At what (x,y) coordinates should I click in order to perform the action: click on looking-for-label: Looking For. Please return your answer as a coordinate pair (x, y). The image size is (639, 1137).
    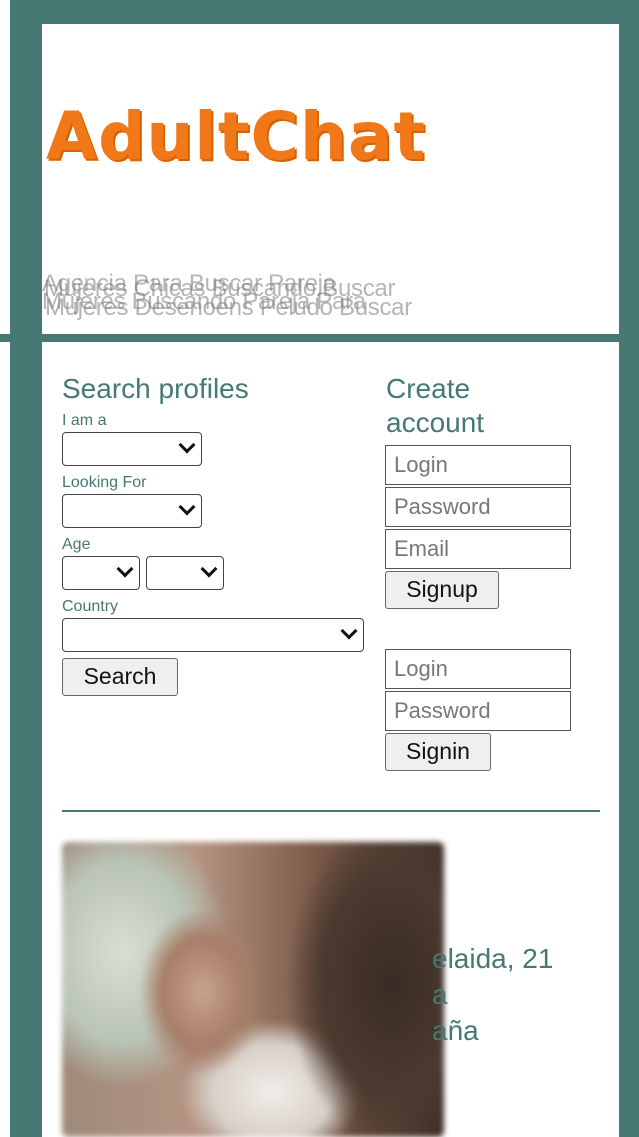
    Looking at the image, I should click on (104, 482).